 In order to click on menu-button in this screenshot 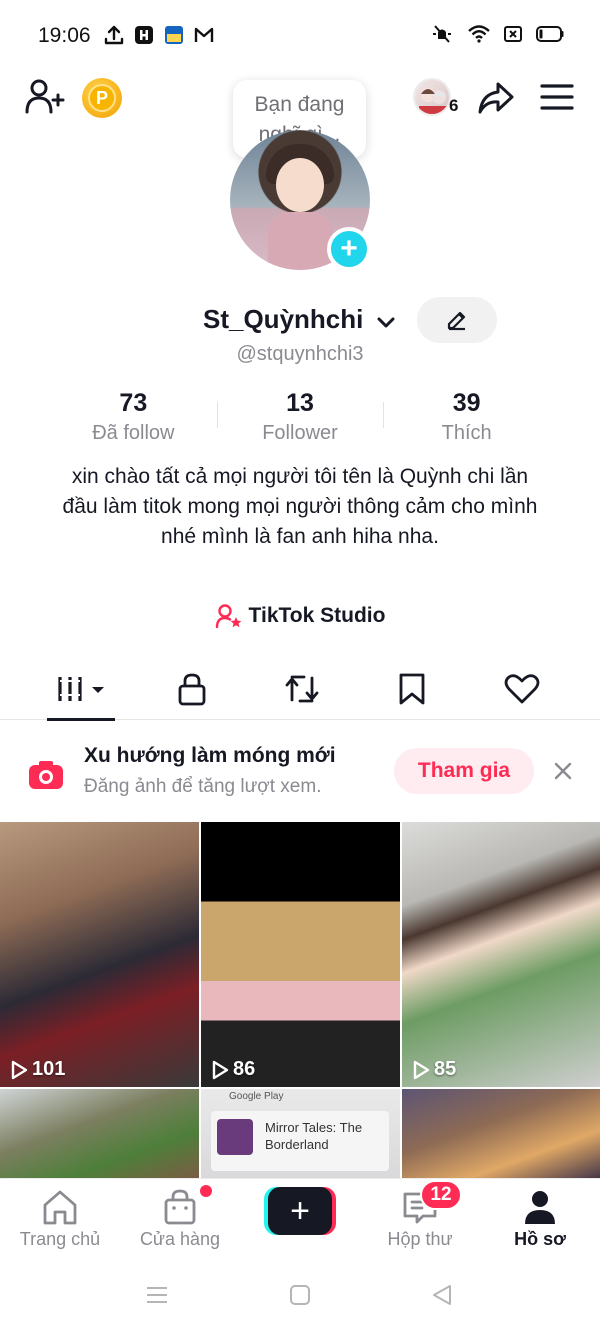, I will do `click(557, 97)`.